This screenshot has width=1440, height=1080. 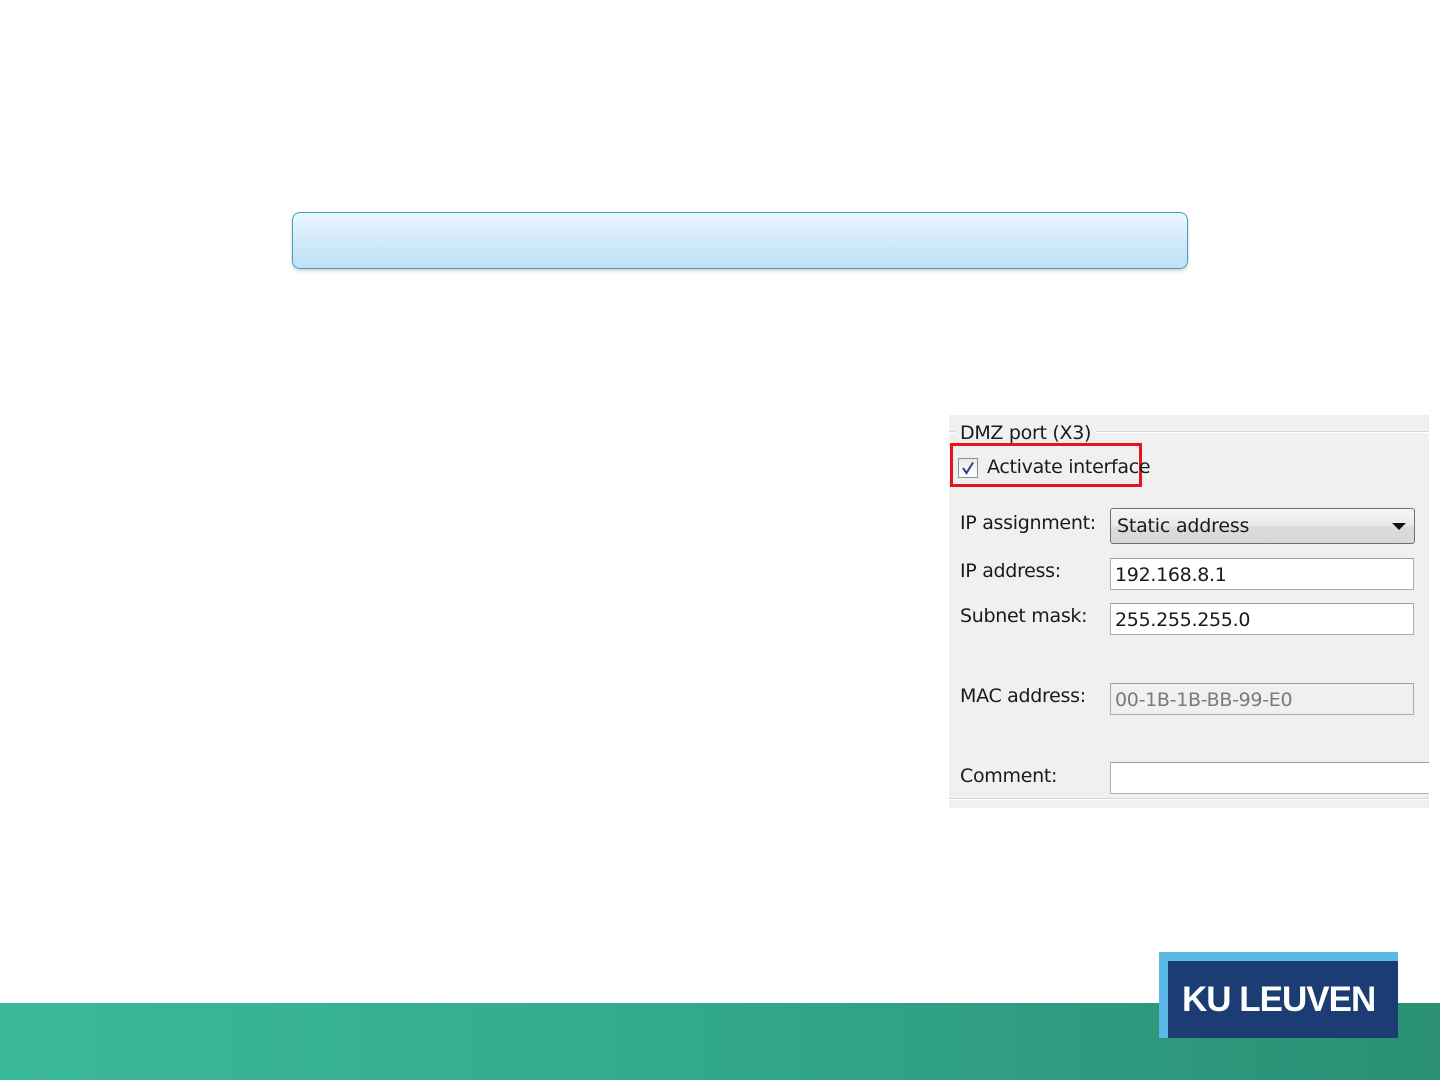 What do you see at coordinates (1069, 467) in the screenshot?
I see `activate-interface-label: Activate interface` at bounding box center [1069, 467].